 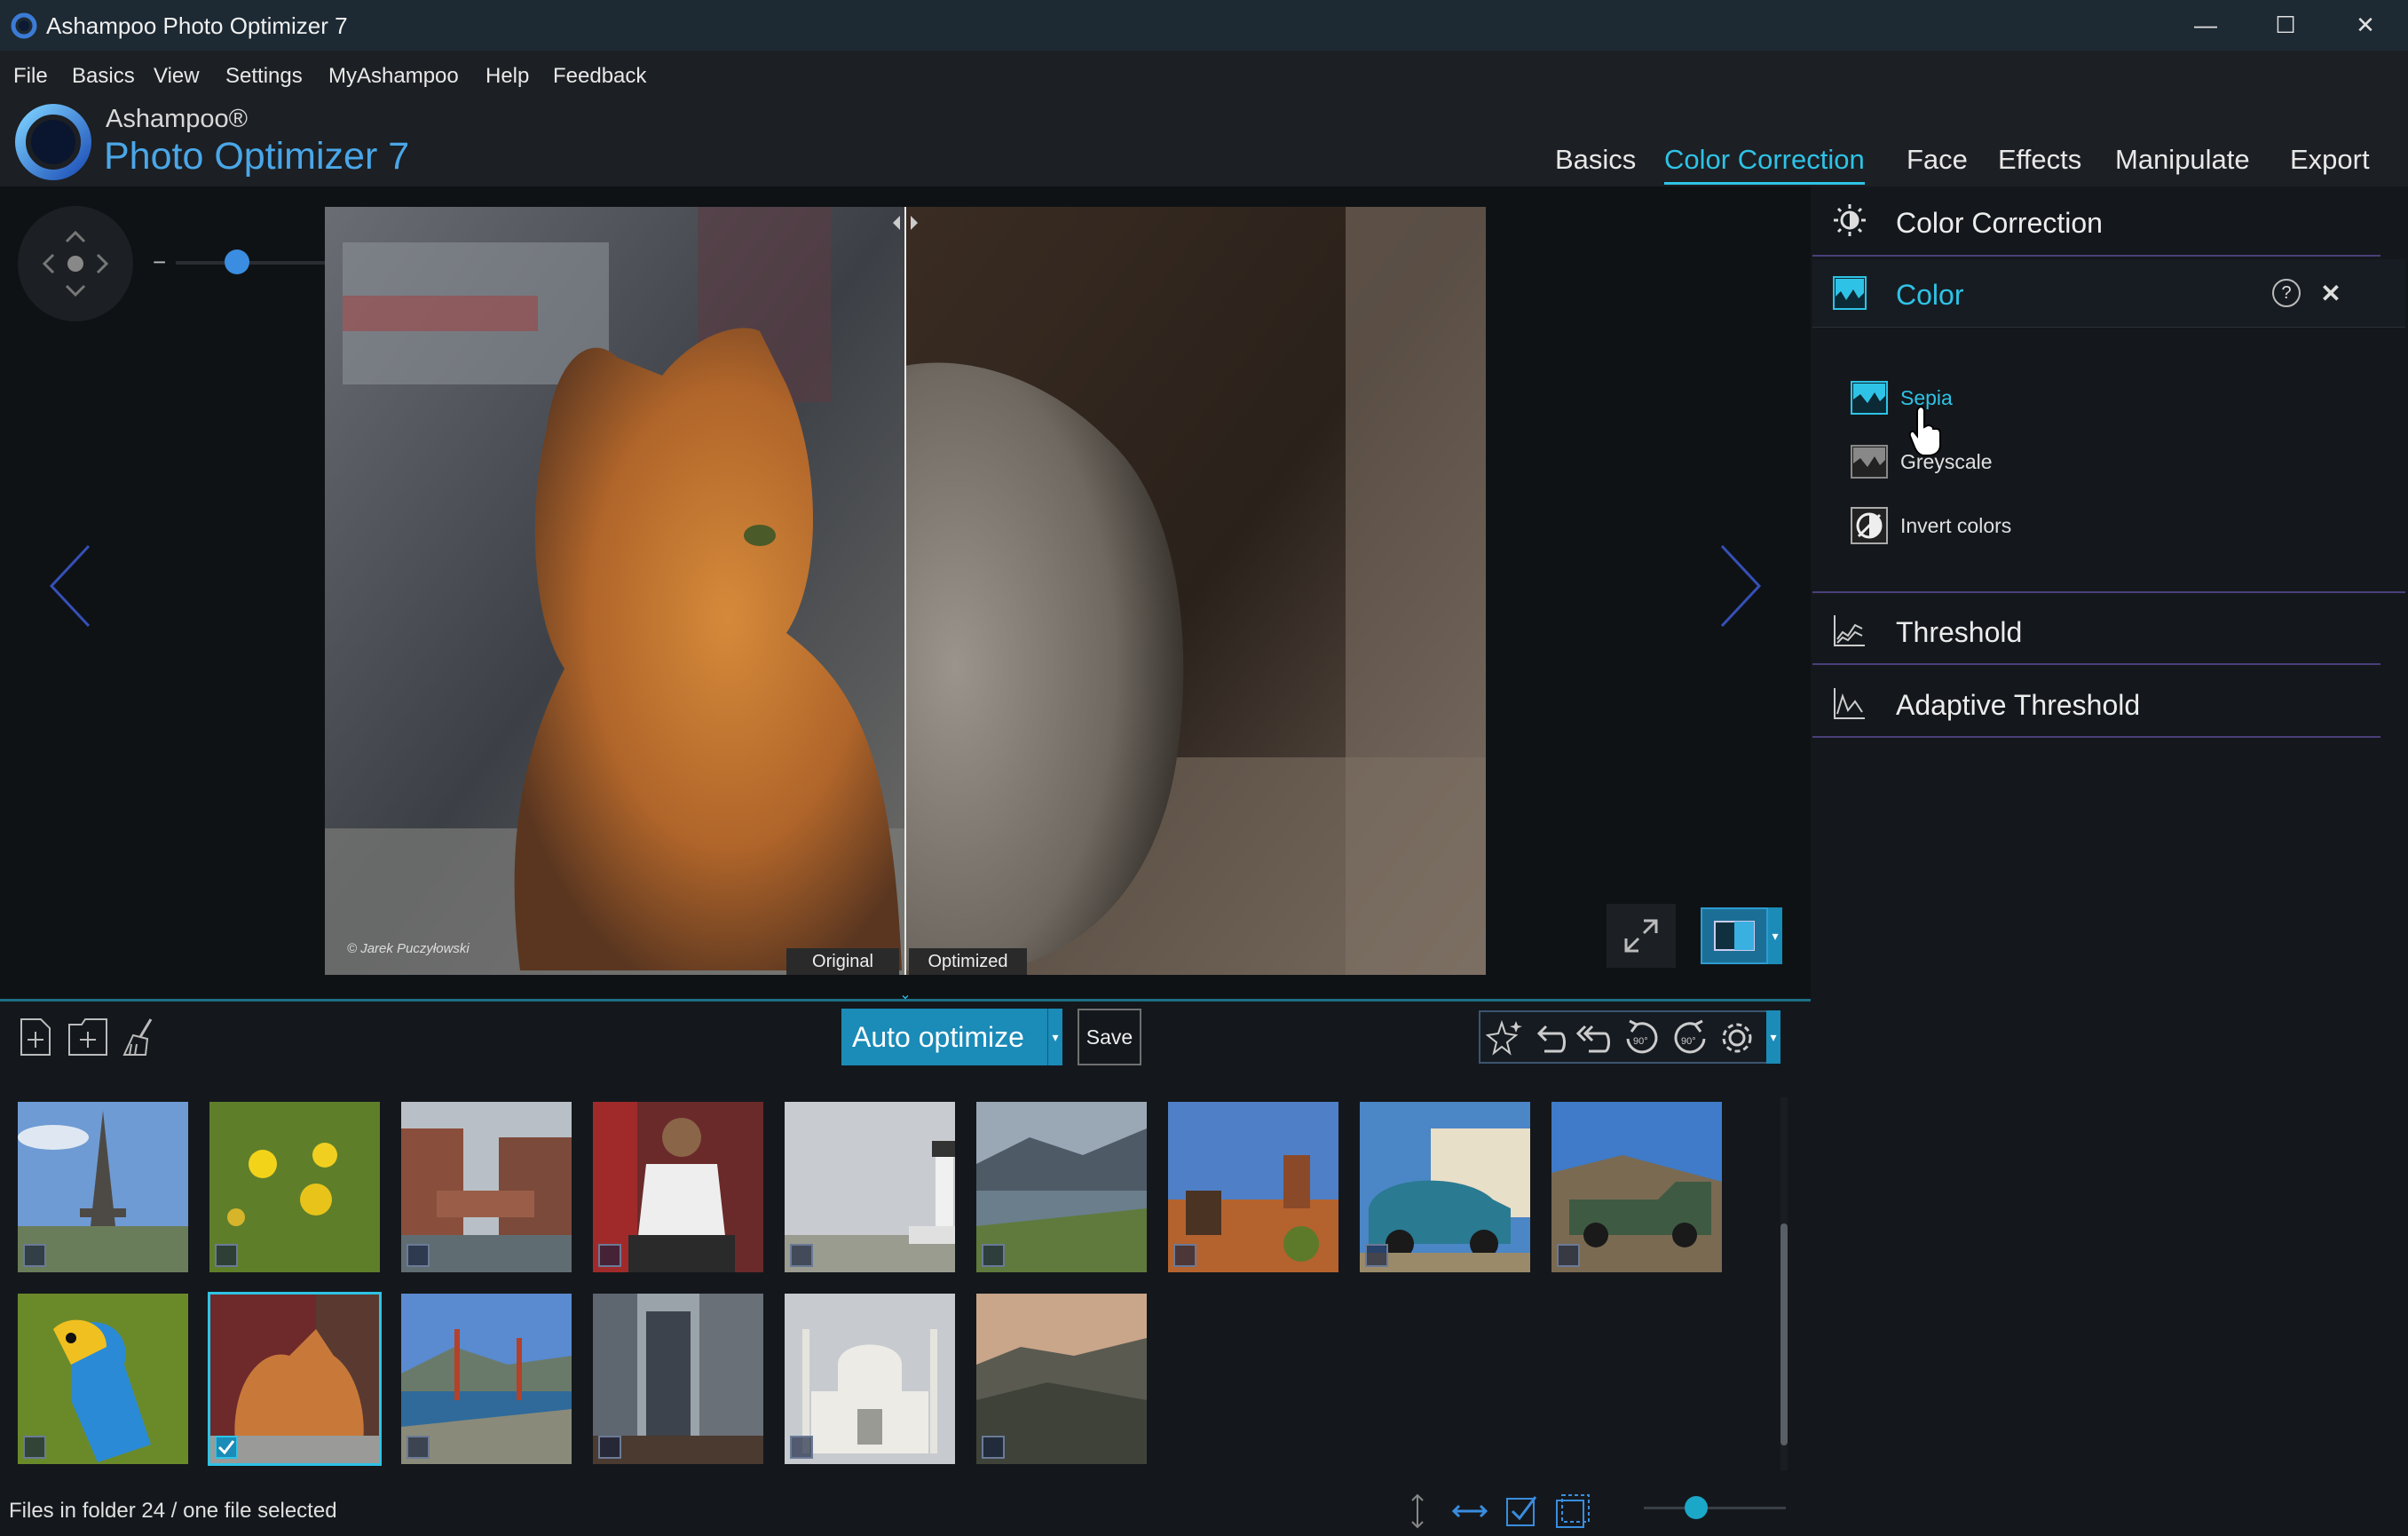 I want to click on tab-effects: Effects, so click(x=2040, y=160).